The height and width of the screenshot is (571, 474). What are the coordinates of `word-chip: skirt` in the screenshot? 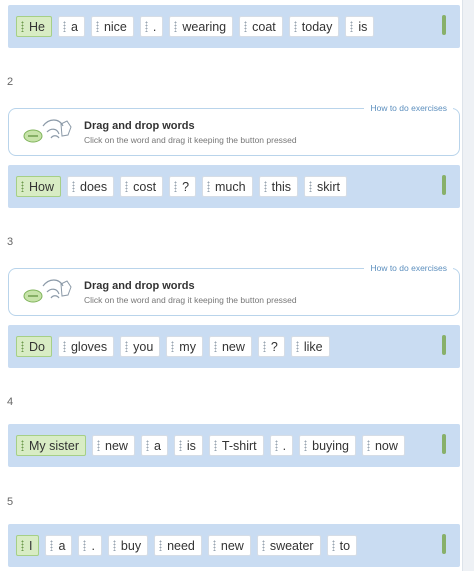 It's located at (325, 186).